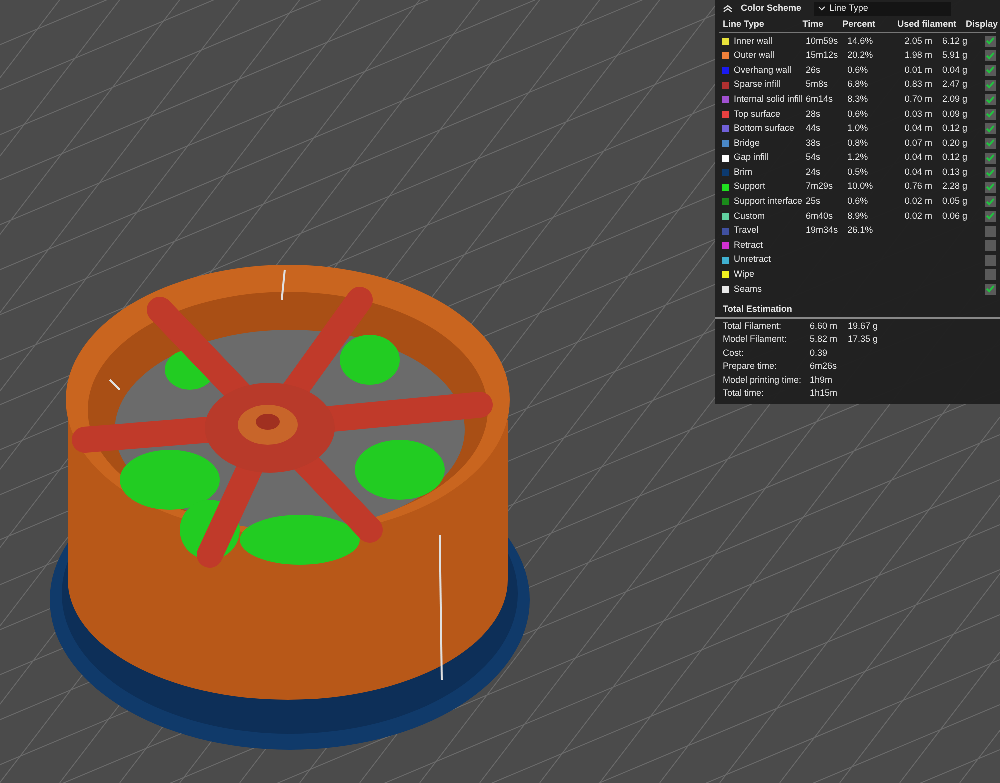 The image size is (1000, 783). I want to click on weight-cell-text: 0.05 g, so click(955, 201).